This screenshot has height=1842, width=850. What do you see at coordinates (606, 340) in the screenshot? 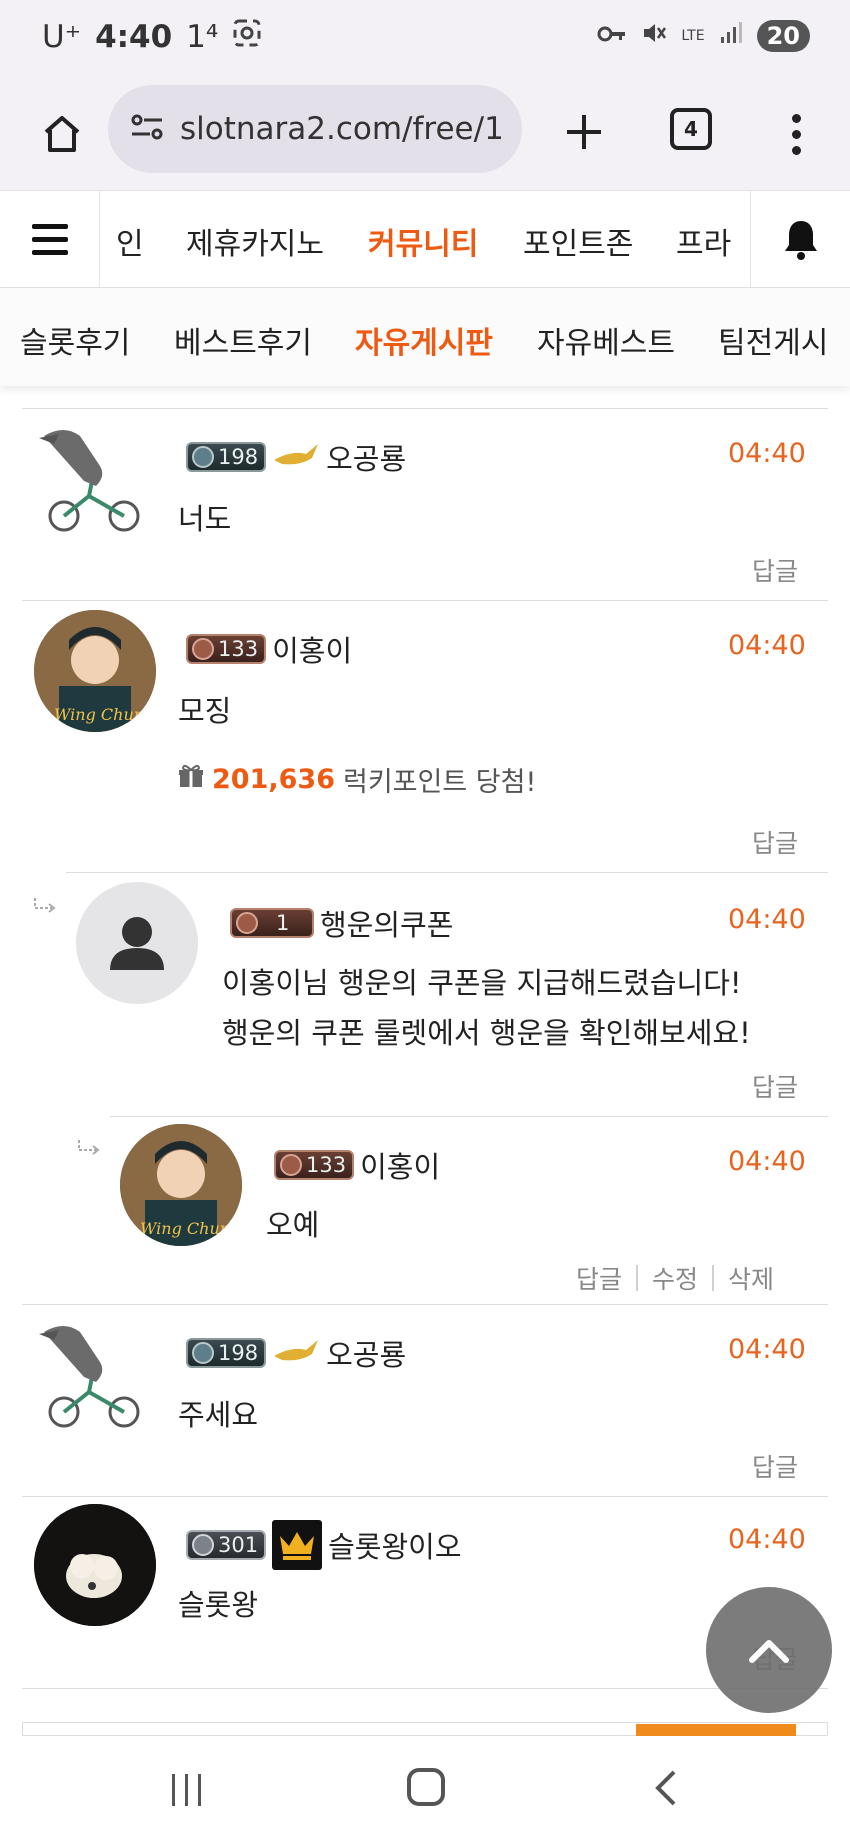
I see `subnav-free-best: 자유베스트` at bounding box center [606, 340].